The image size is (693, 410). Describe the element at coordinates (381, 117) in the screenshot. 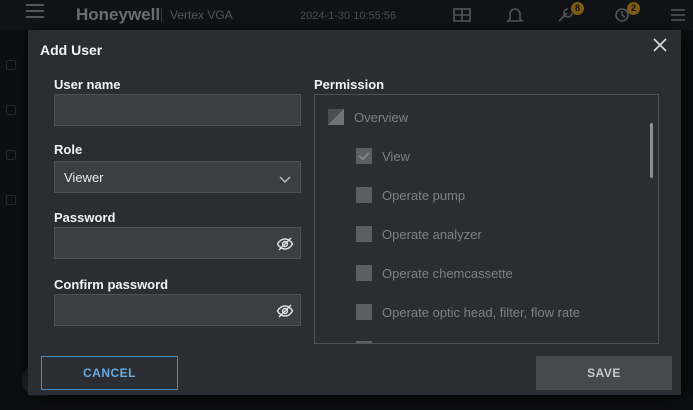

I see `permission-item-label: Overview` at that location.